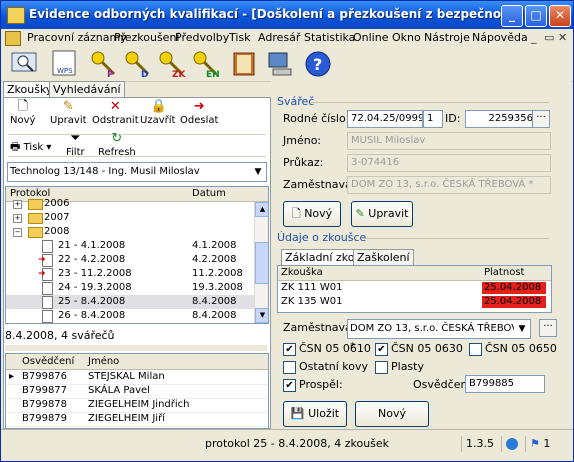  I want to click on new-action-button: 🗋 Nový, so click(22, 113).